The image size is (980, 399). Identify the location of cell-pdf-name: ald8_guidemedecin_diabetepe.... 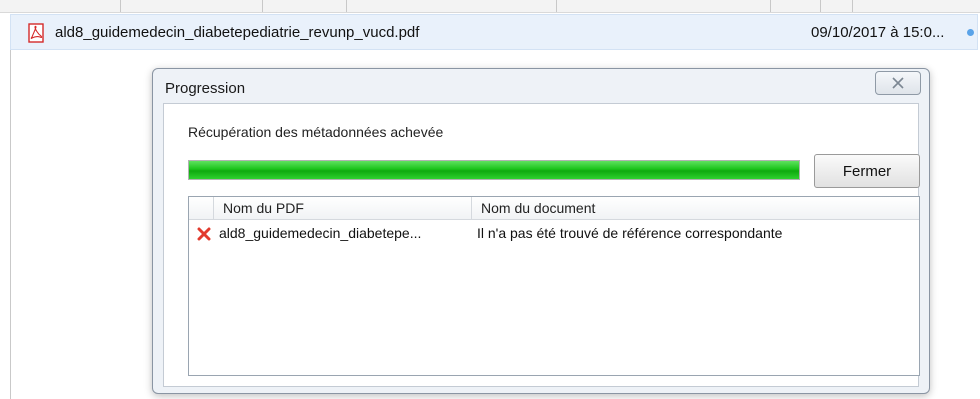
(320, 233).